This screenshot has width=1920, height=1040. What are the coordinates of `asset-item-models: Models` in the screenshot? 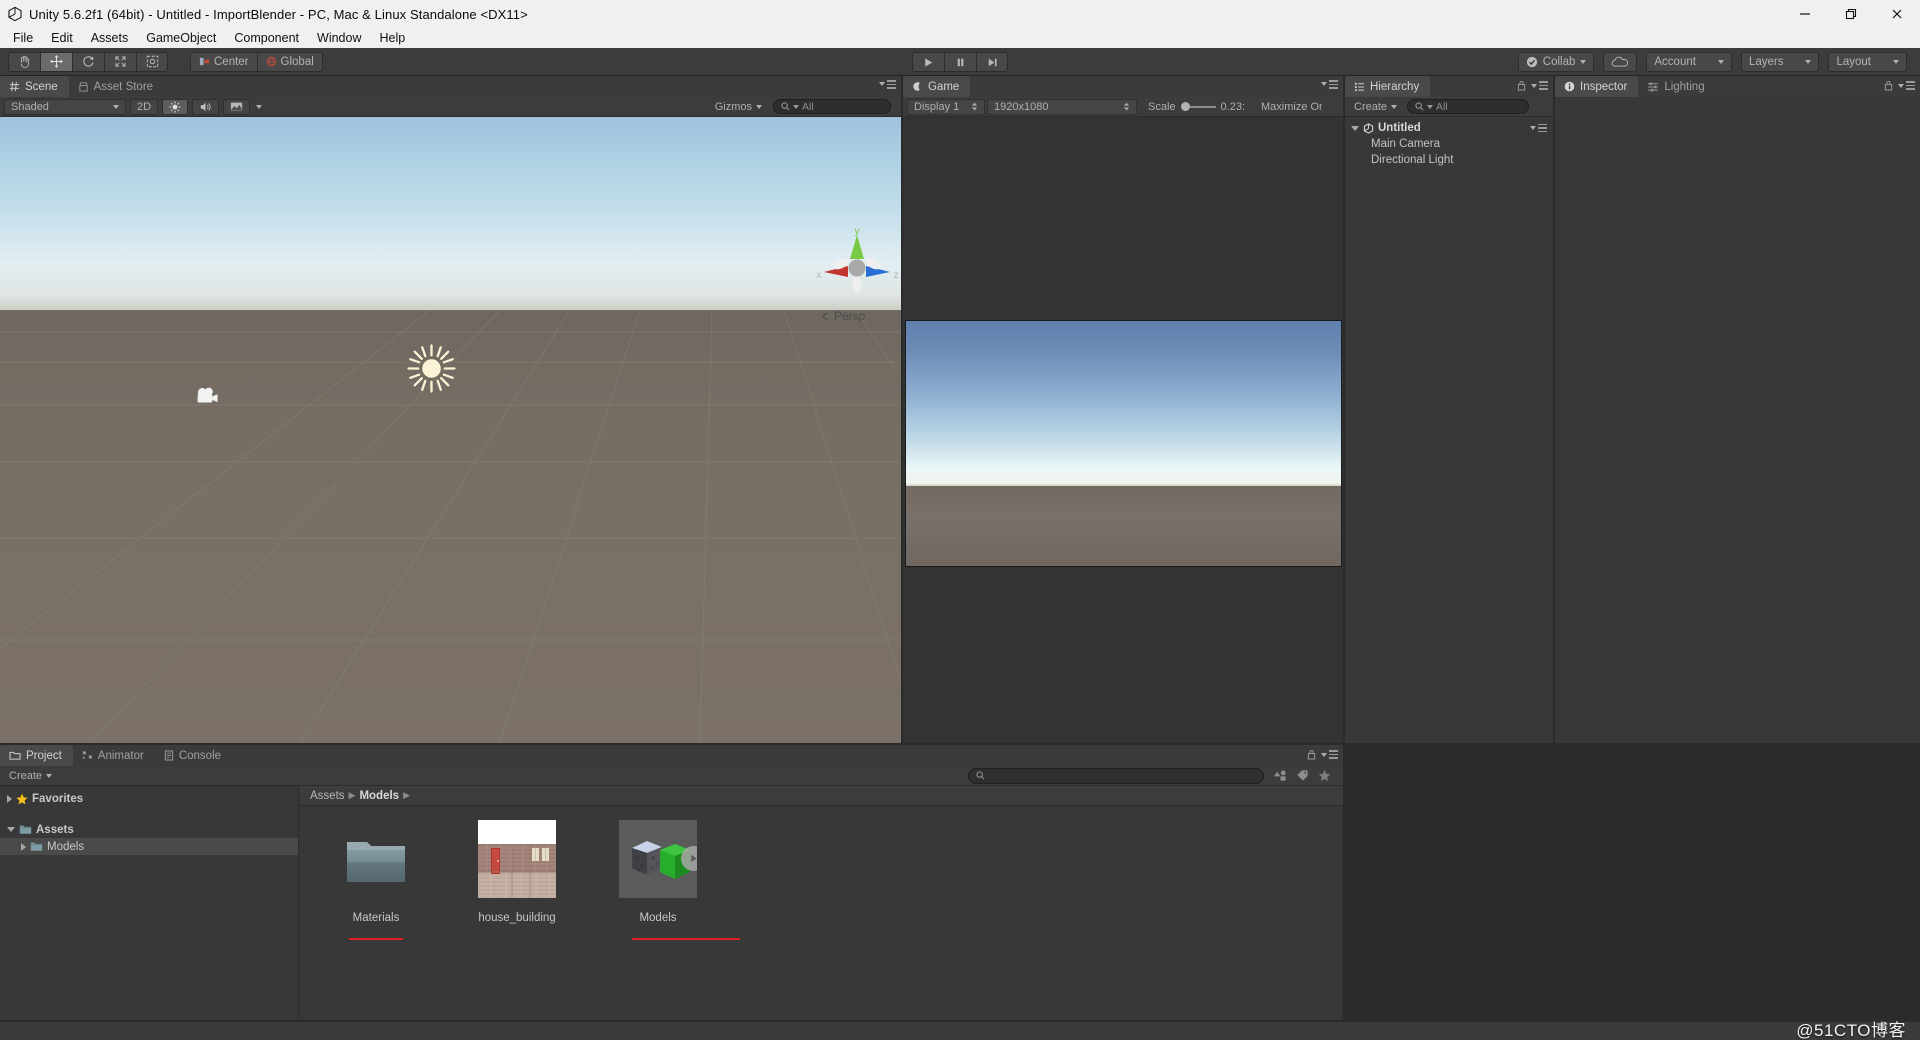 It's located at (672, 920).